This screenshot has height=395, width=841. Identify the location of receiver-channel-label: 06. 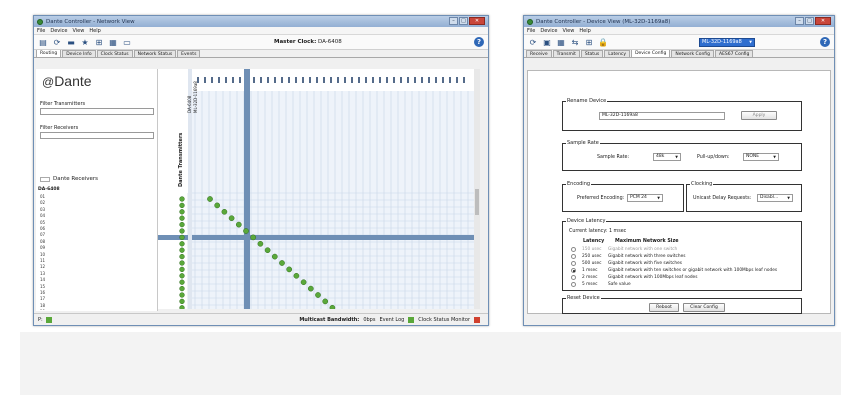
(42, 228).